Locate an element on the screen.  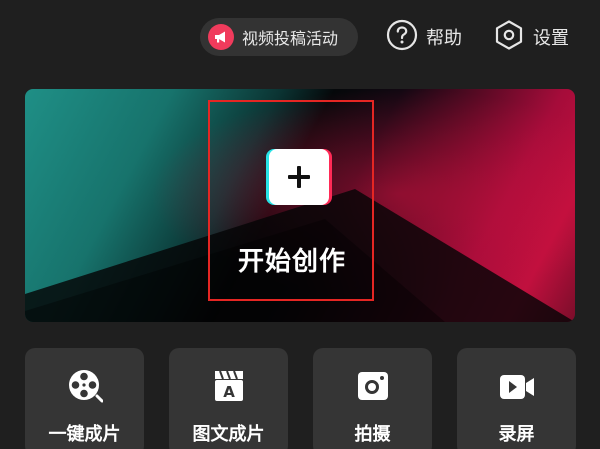
start-creating-content: 开始创作 is located at coordinates (292, 199).